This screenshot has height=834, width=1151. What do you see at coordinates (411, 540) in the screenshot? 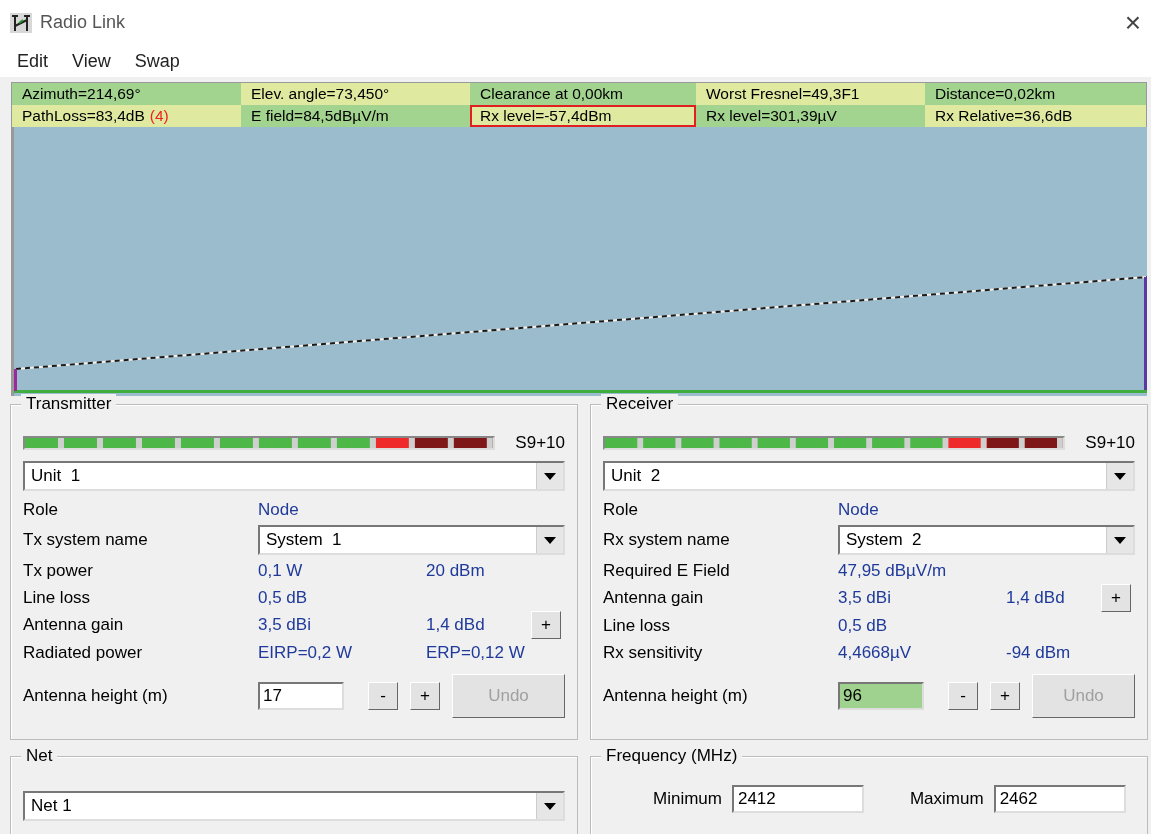
I see `system-dropdown: System 1` at bounding box center [411, 540].